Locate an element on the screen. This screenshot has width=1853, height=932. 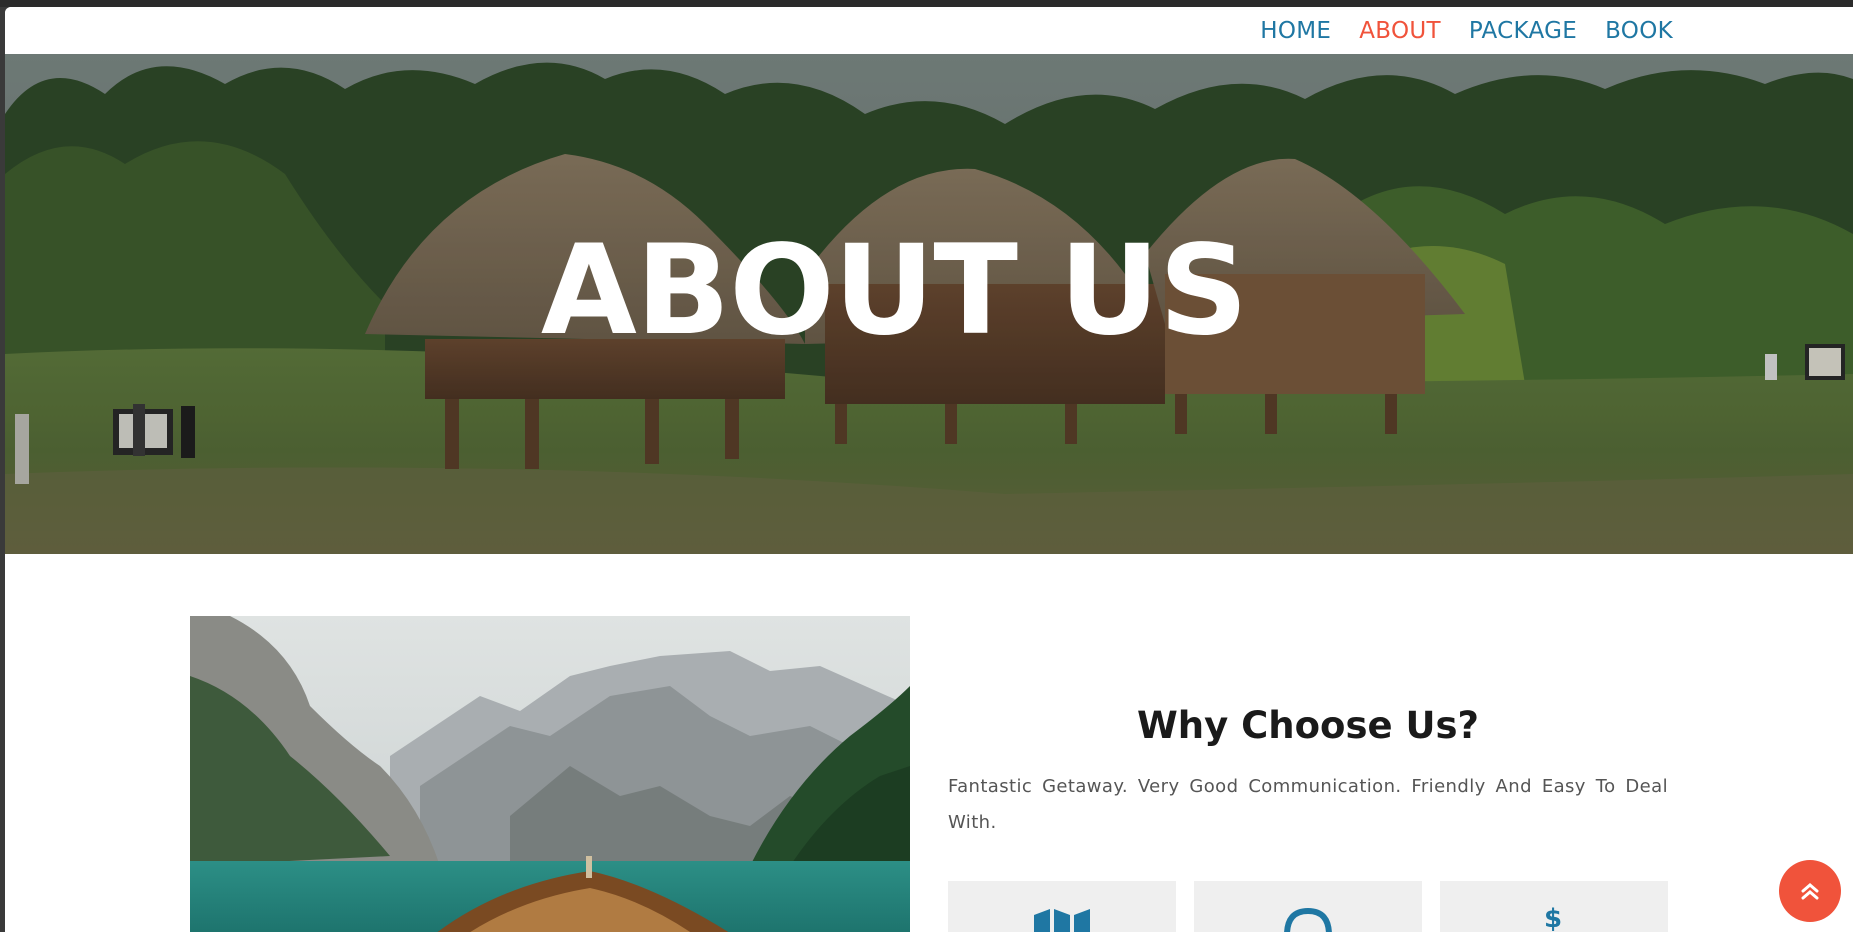
browser-top-strip is located at coordinates (926, 3).